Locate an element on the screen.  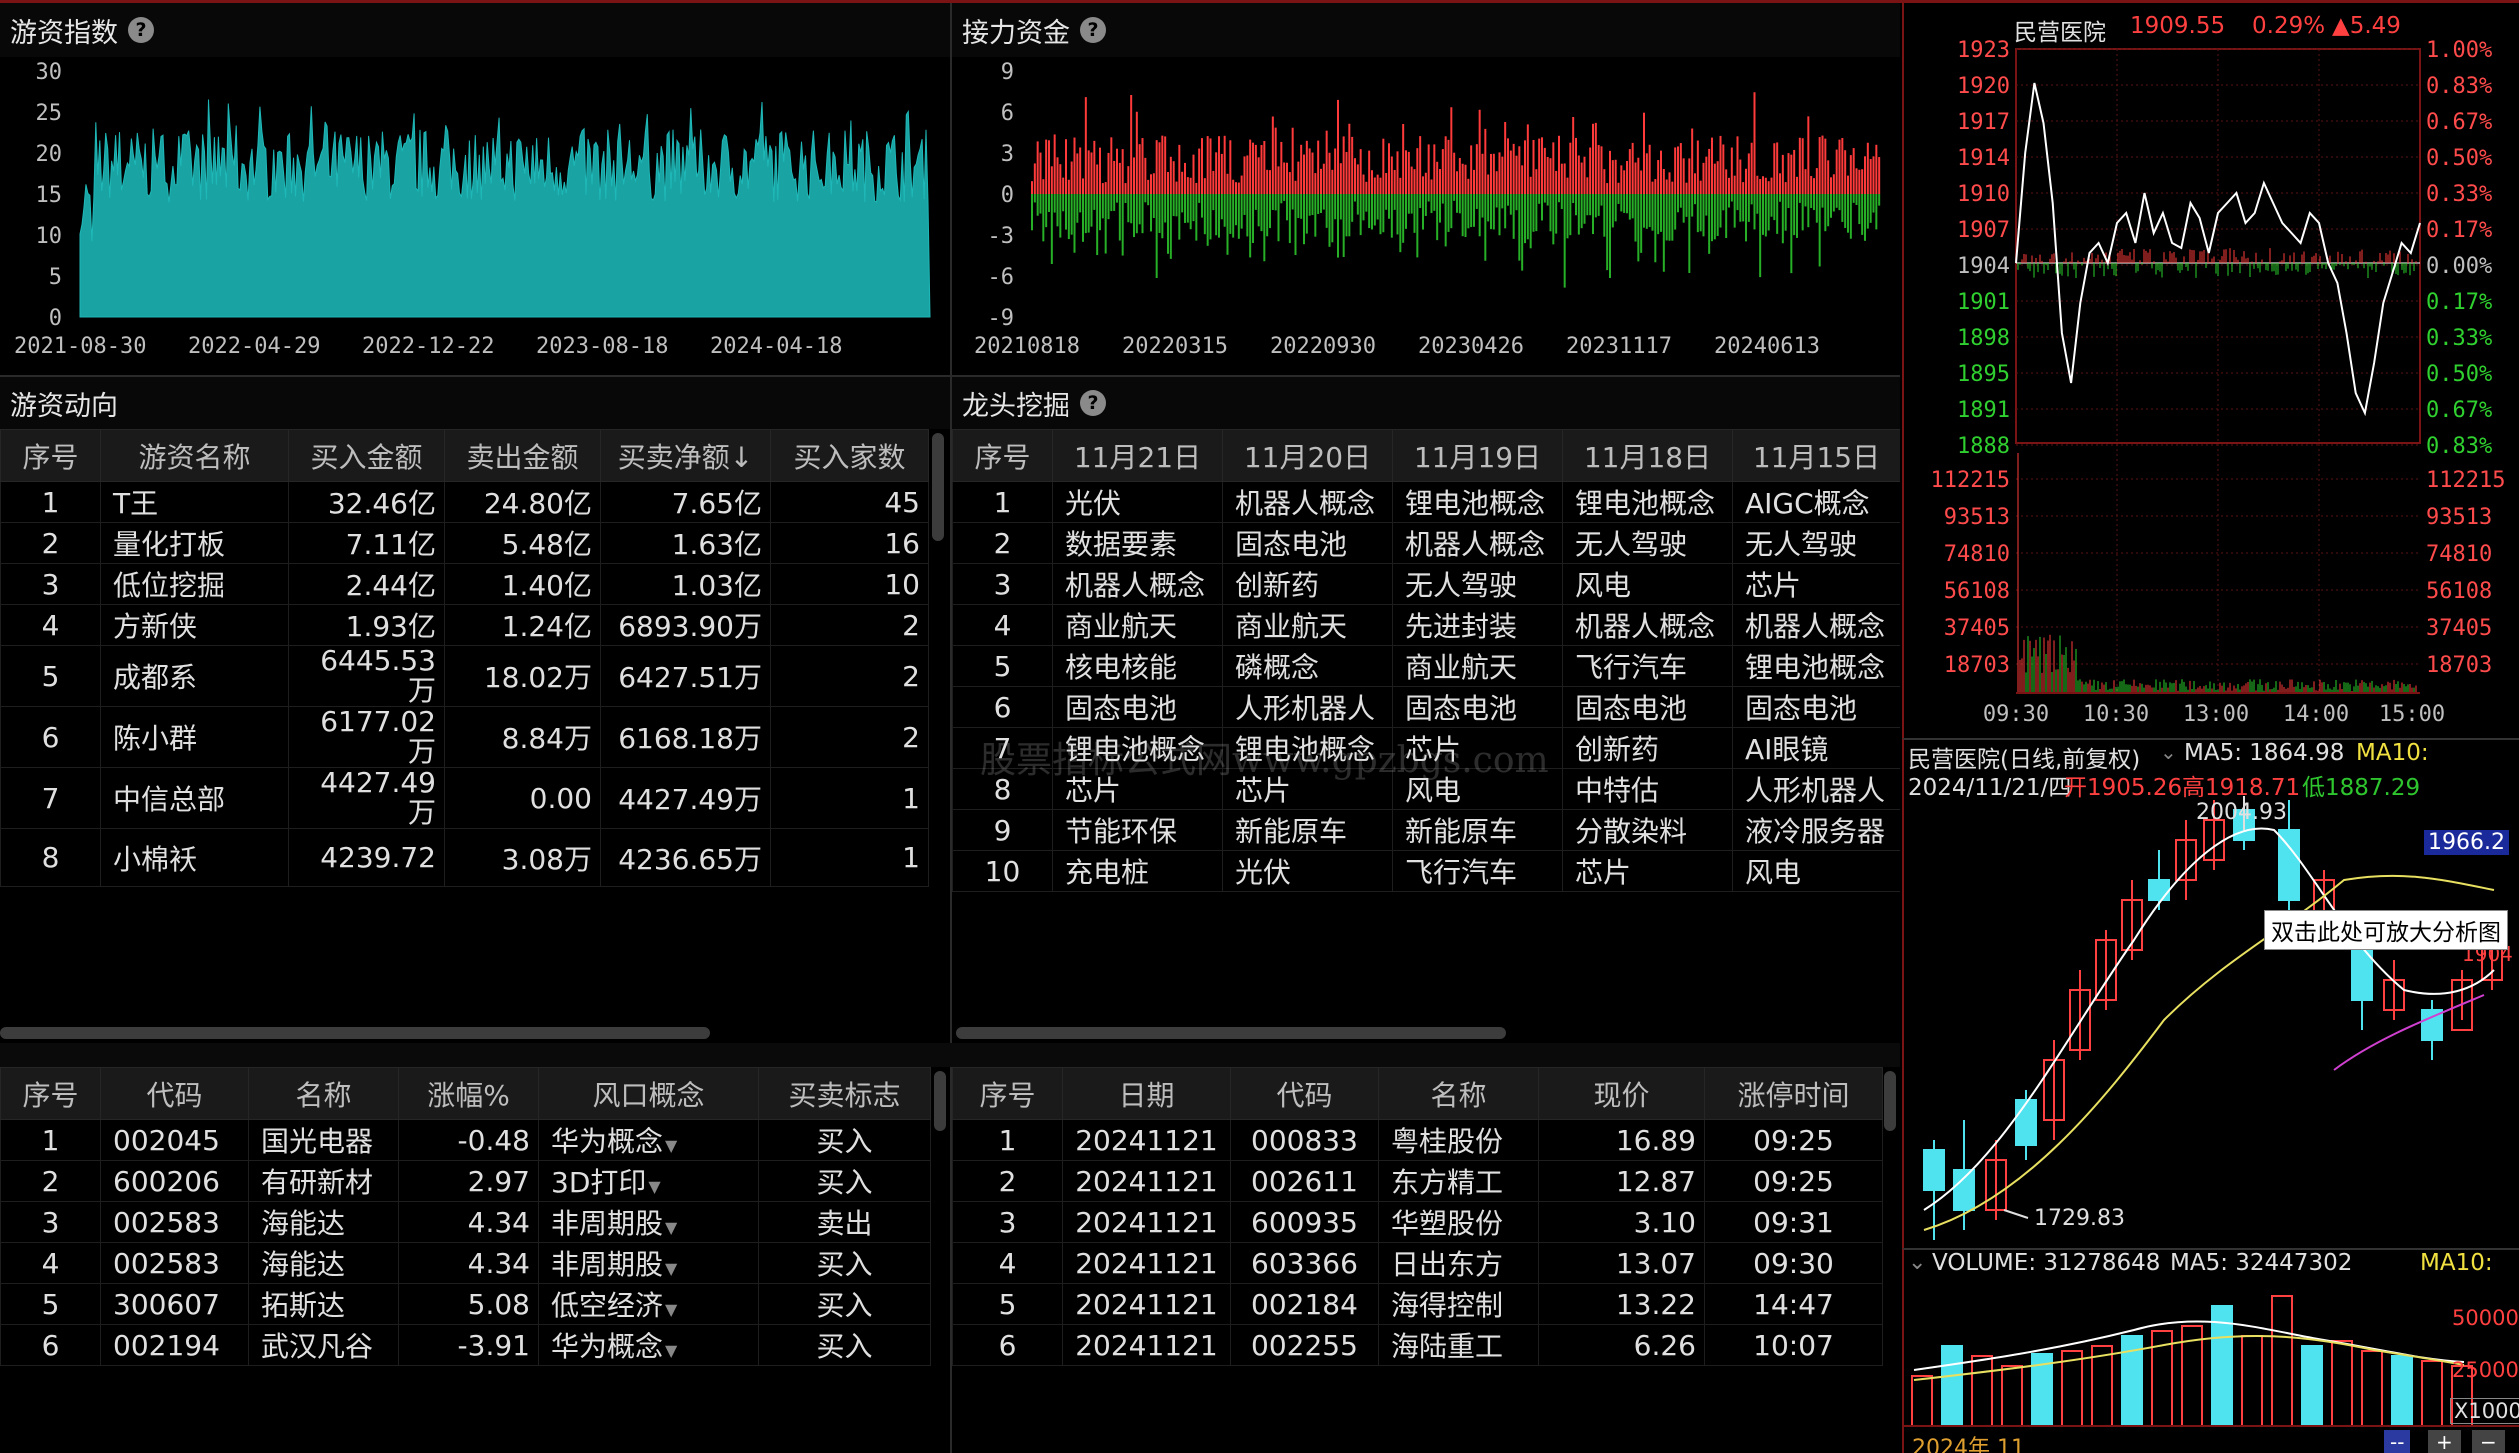
stock-code: 002184 is located at coordinates (1304, 1304).